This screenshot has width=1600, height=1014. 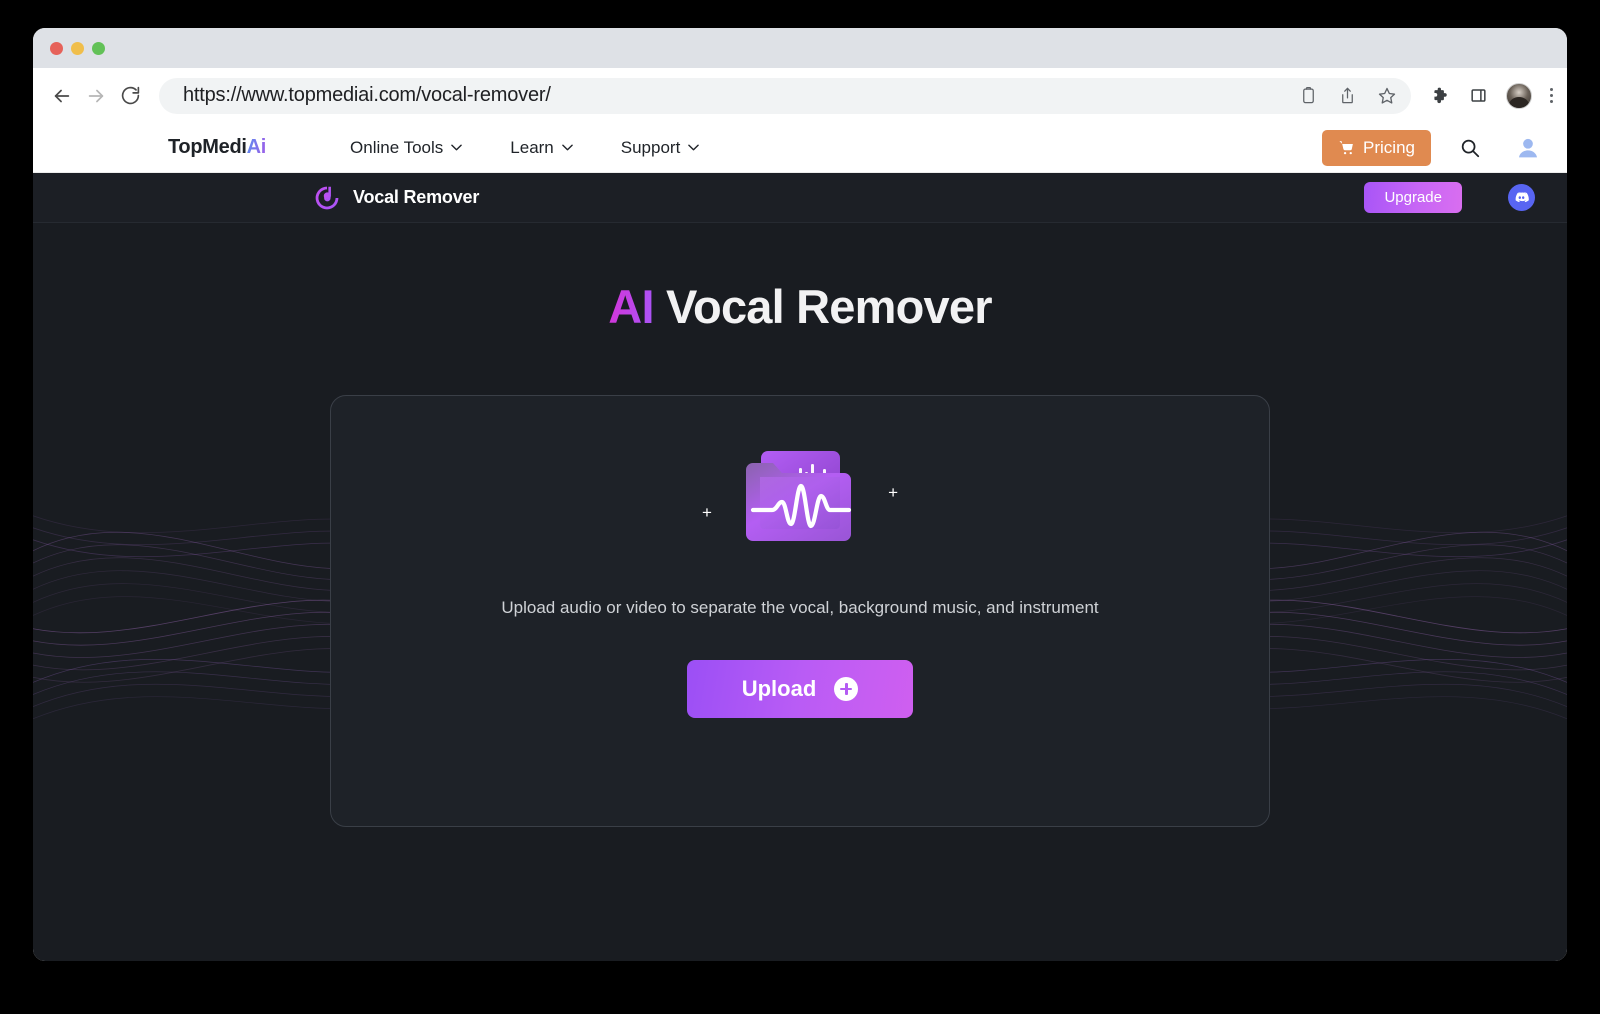 I want to click on page-title: AI Vocal Remover, so click(x=800, y=306).